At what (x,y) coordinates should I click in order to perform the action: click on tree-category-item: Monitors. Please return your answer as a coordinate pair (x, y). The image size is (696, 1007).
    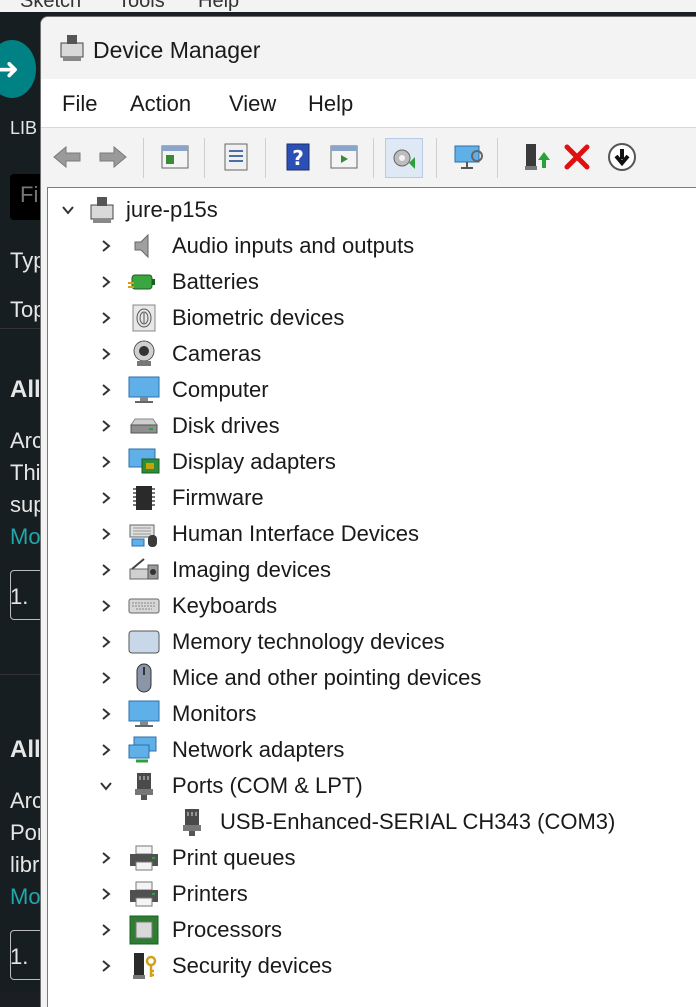
    Looking at the image, I should click on (176, 714).